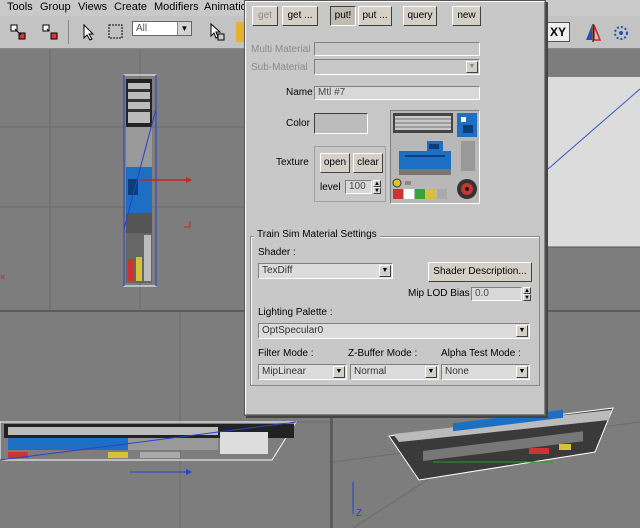 The height and width of the screenshot is (528, 640). What do you see at coordinates (279, 67) in the screenshot?
I see `sub-material-label: Sub-Material` at bounding box center [279, 67].